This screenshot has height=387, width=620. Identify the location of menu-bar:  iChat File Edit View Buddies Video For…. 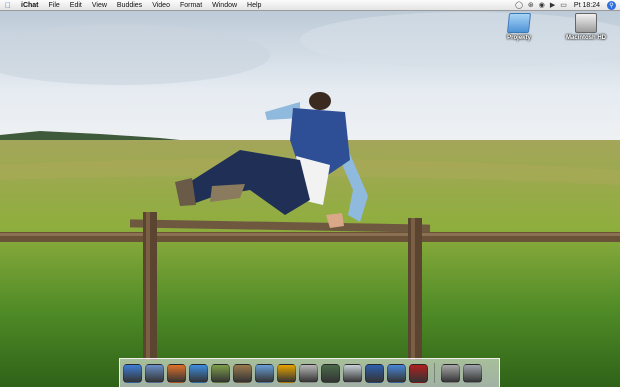
(310, 5).